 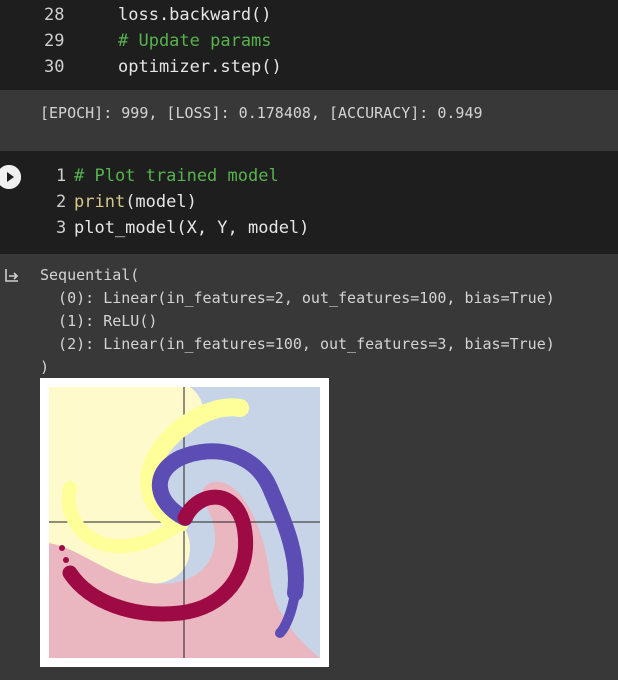 I want to click on code-text: (model), so click(x=161, y=202).